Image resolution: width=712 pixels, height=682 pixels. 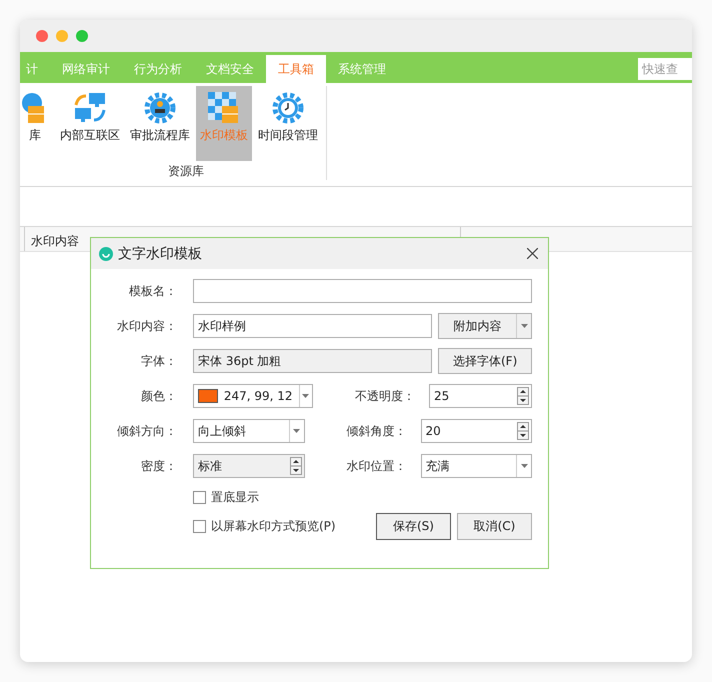 I want to click on checkbox: 以屏幕水印方式预览(P), so click(x=264, y=526).